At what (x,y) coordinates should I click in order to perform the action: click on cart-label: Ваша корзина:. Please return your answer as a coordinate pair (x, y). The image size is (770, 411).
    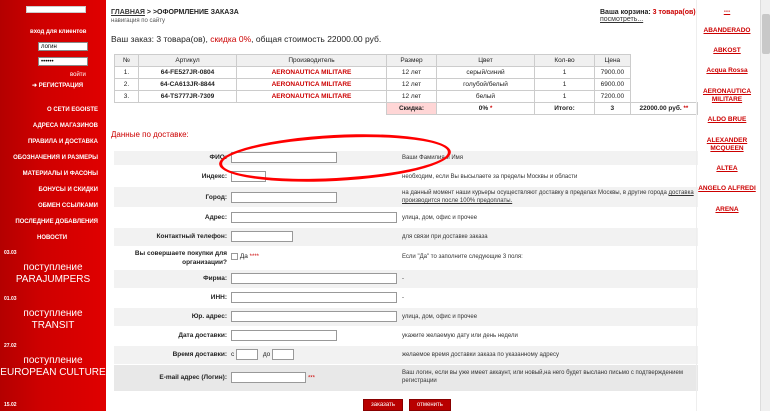
    Looking at the image, I should click on (626, 12).